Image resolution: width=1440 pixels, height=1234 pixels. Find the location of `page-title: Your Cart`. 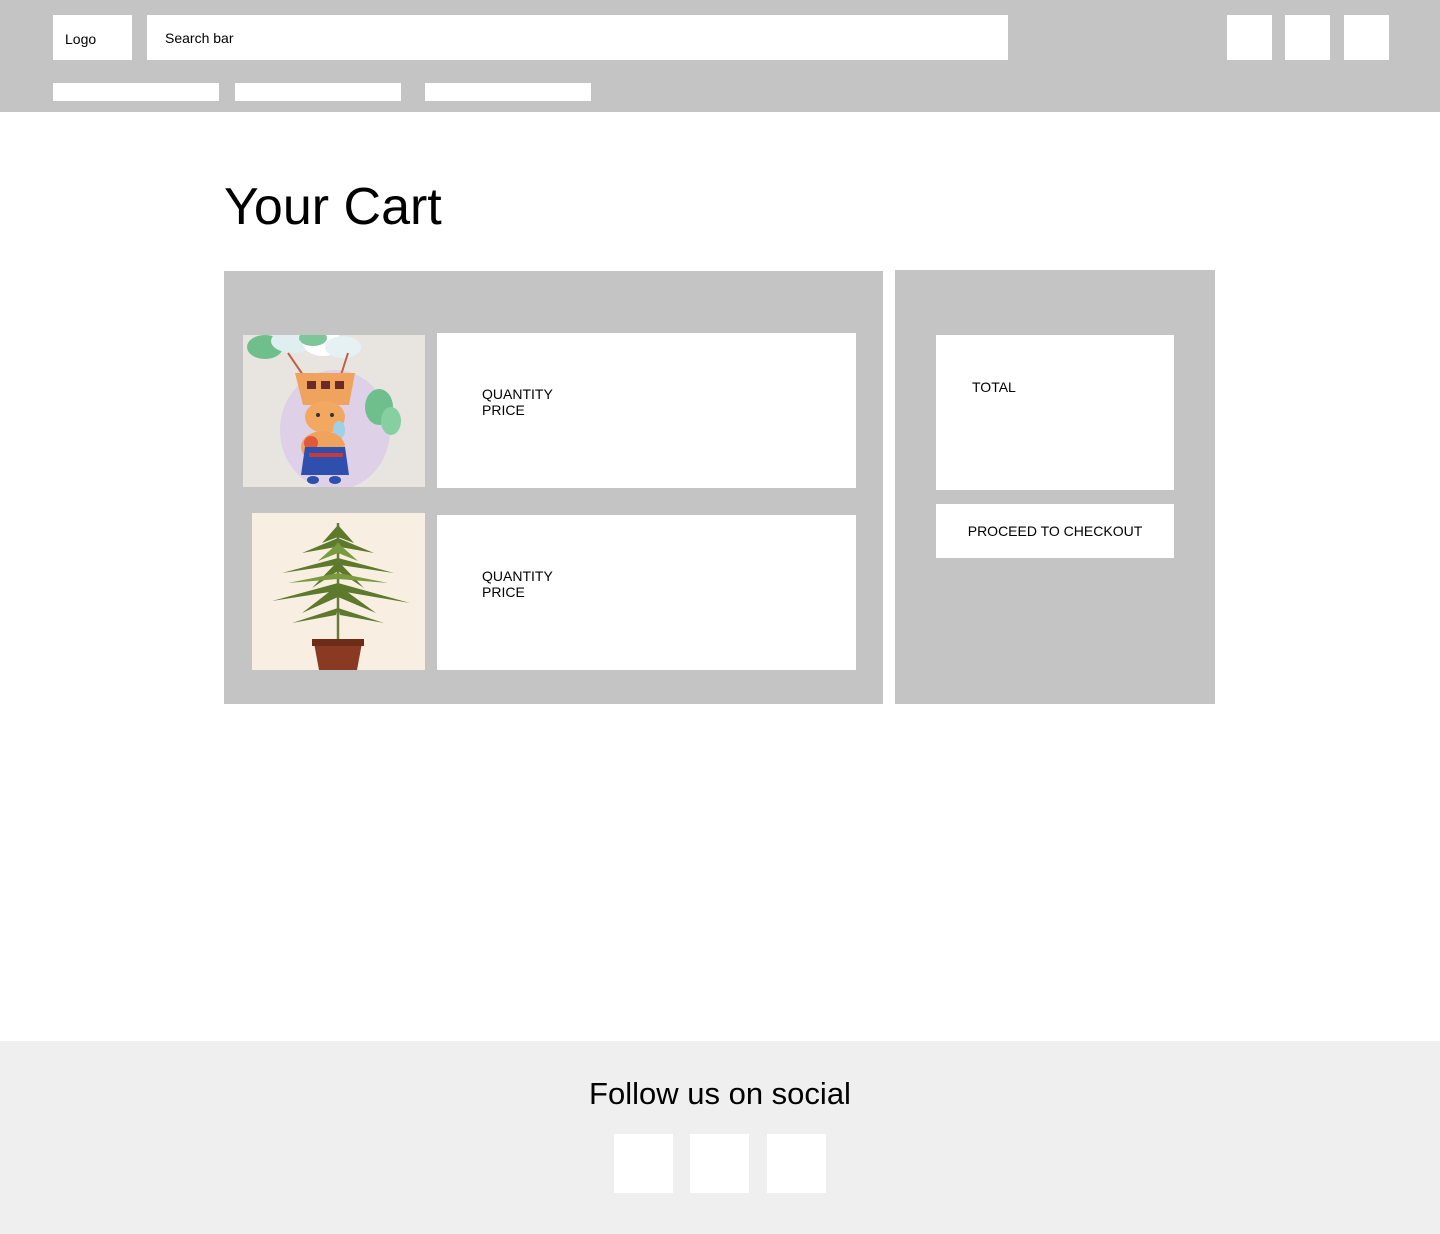

page-title: Your Cart is located at coordinates (333, 207).